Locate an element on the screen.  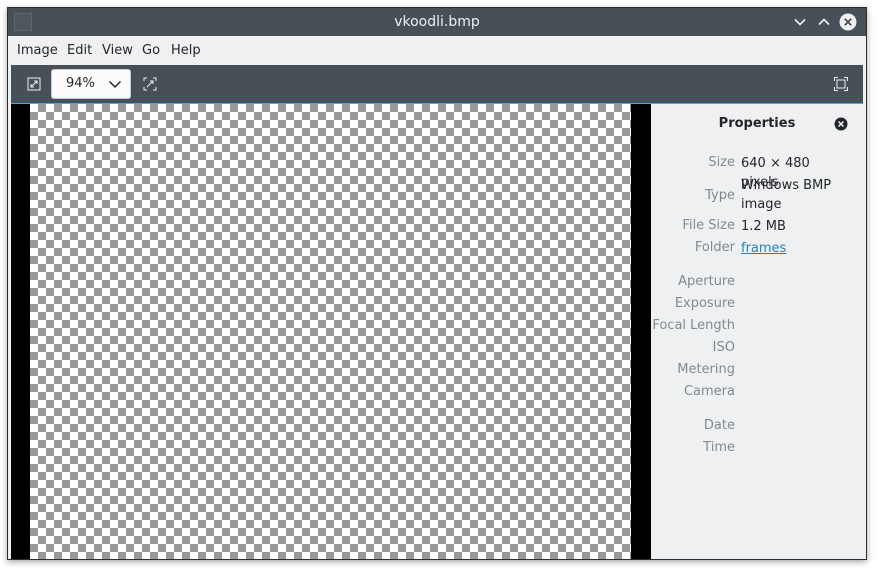
prop-label-folder: Folder is located at coordinates (714, 247).